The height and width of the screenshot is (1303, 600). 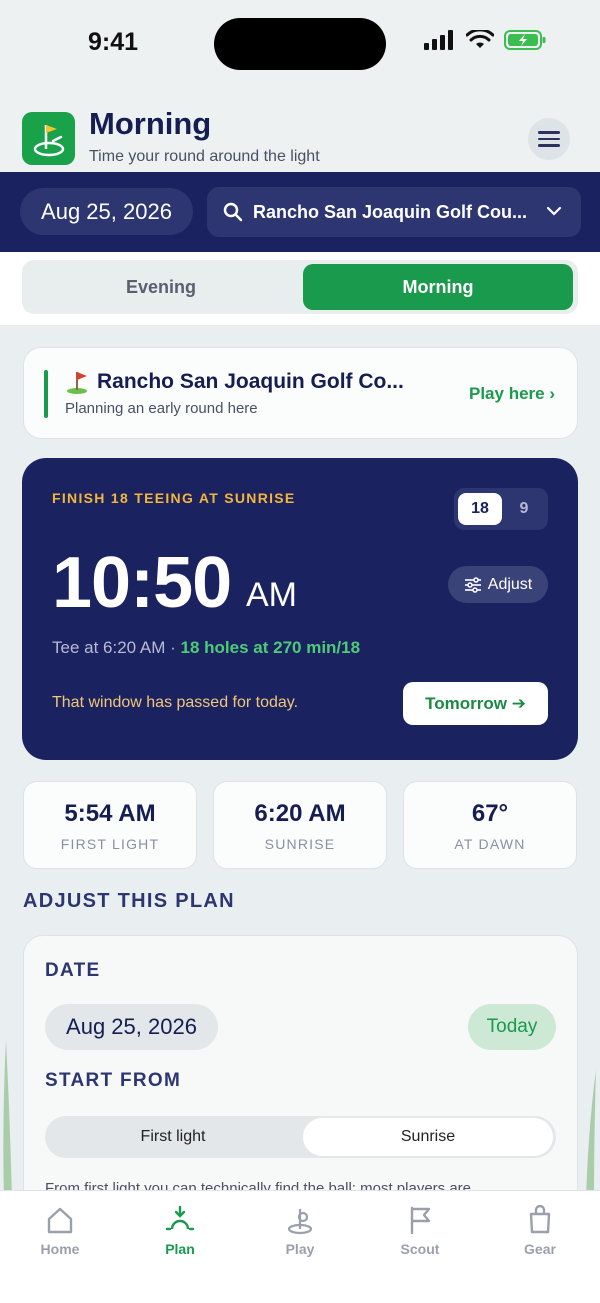 What do you see at coordinates (106, 211) in the screenshot?
I see `date-picker-button: Aug 25, 2026` at bounding box center [106, 211].